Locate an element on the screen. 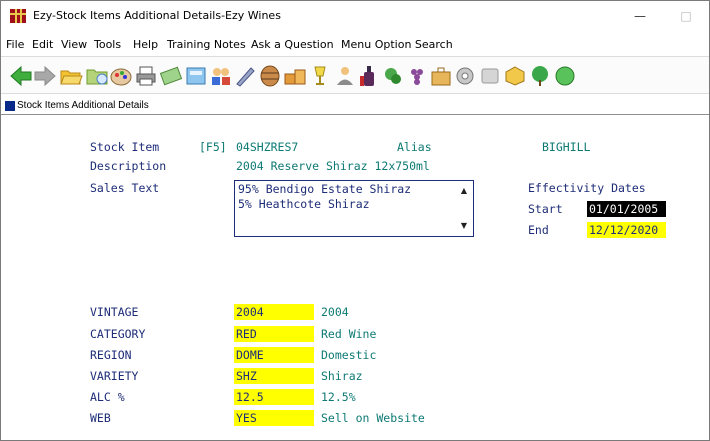 This screenshot has height=441, width=710. minimize-button: — is located at coordinates (640, 16).